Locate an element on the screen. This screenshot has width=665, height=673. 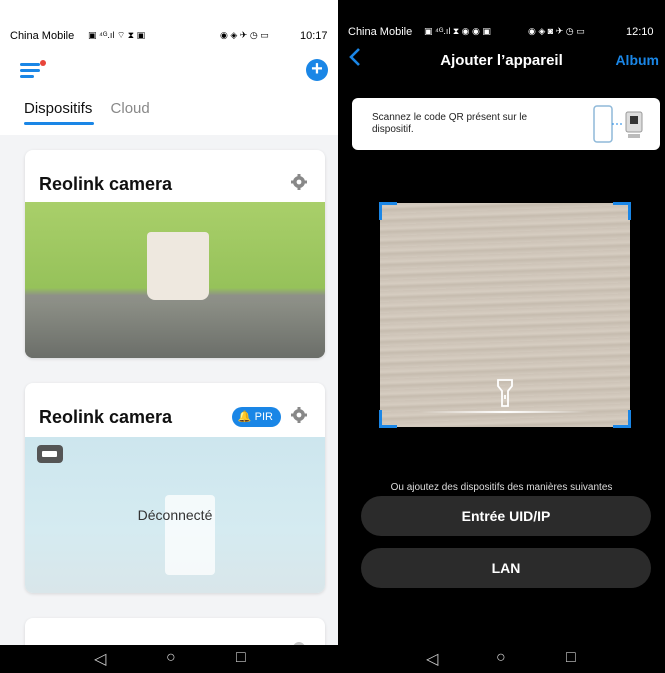
pir-badge: 🔔 PIR is located at coordinates (256, 417).